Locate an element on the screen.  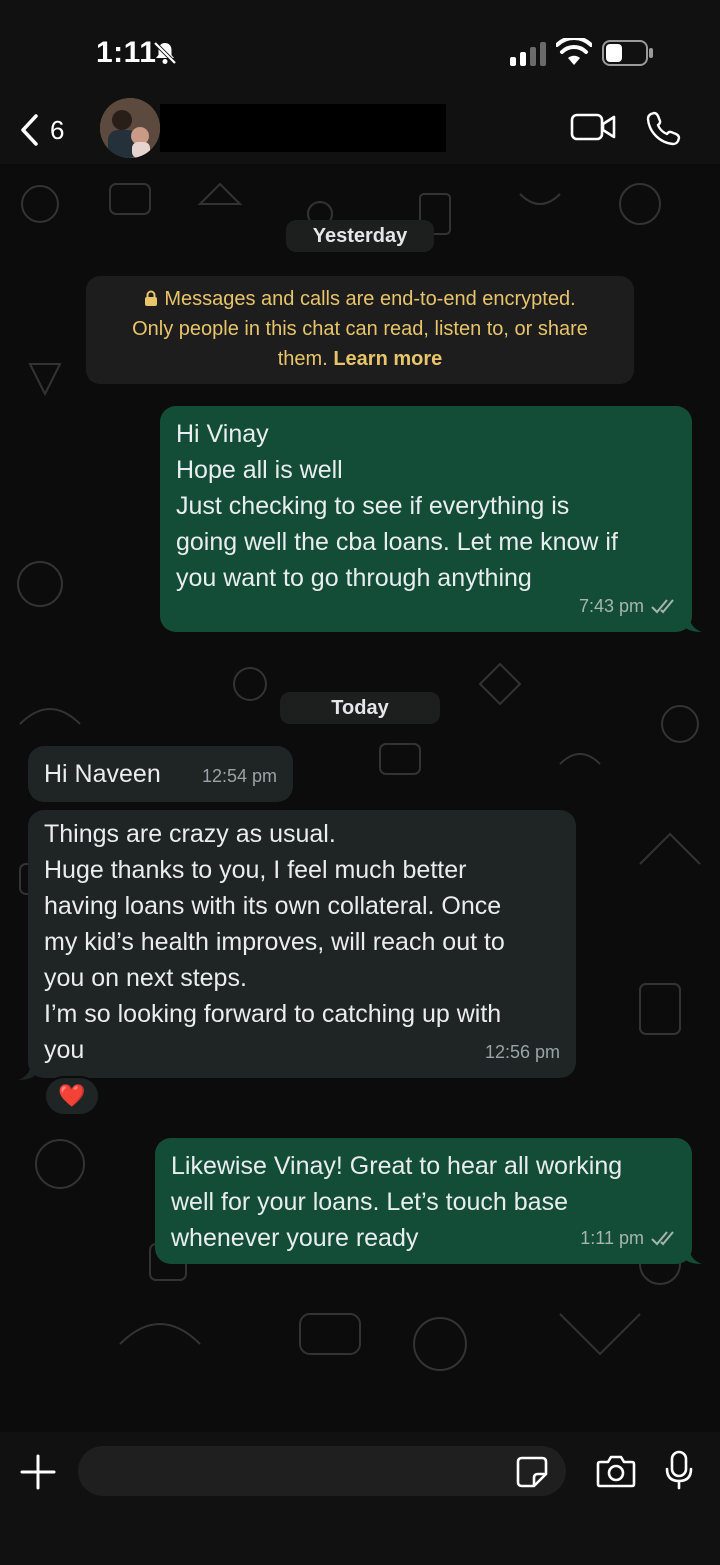
learn-more-link: Learn more is located at coordinates (387, 359).